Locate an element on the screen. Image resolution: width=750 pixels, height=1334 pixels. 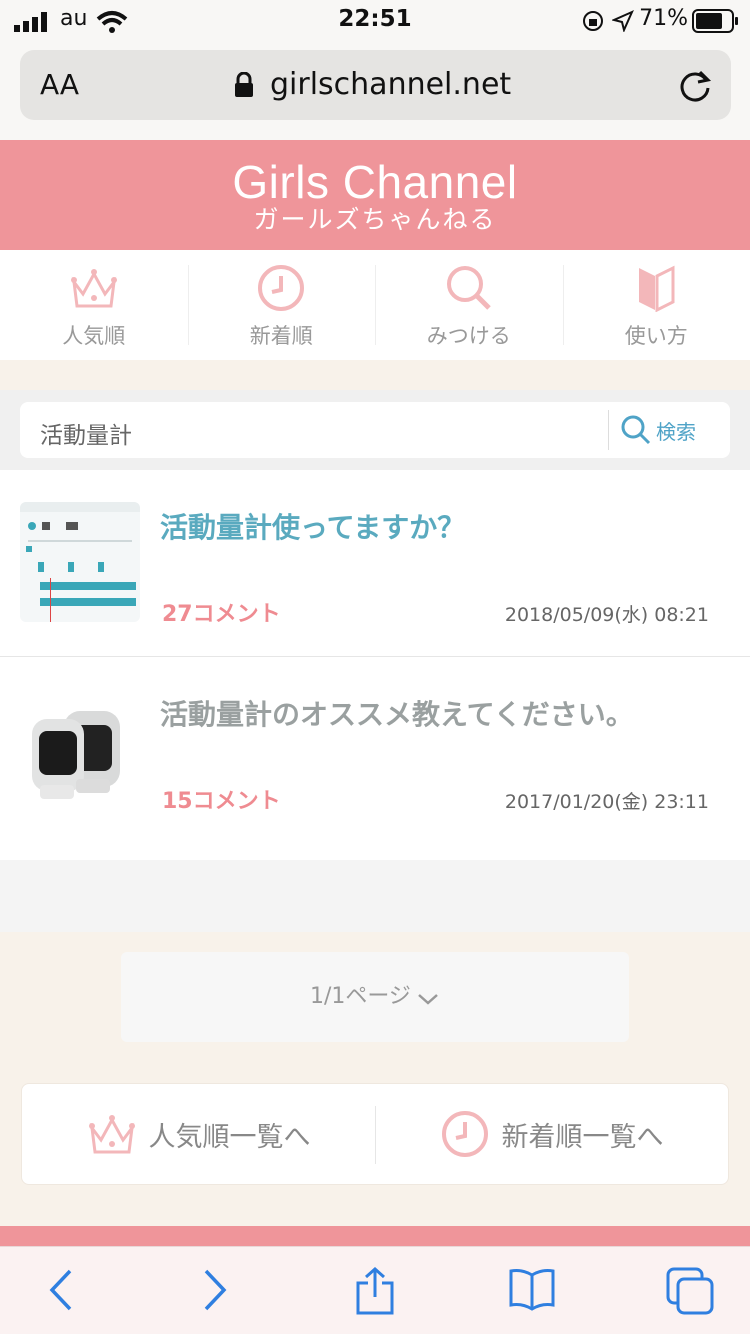
nav-label: みつける is located at coordinates (468, 336).